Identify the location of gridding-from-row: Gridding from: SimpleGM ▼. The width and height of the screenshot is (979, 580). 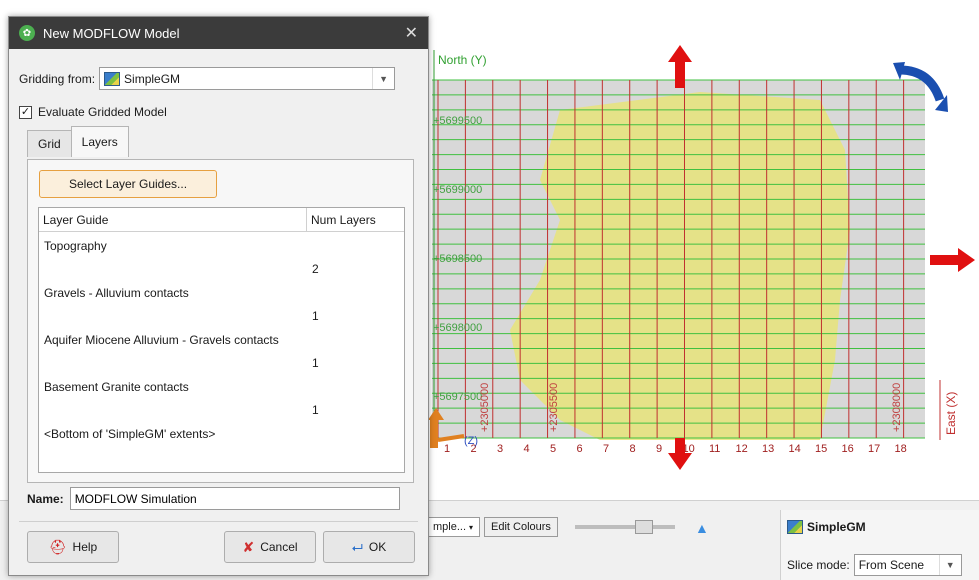
(207, 78).